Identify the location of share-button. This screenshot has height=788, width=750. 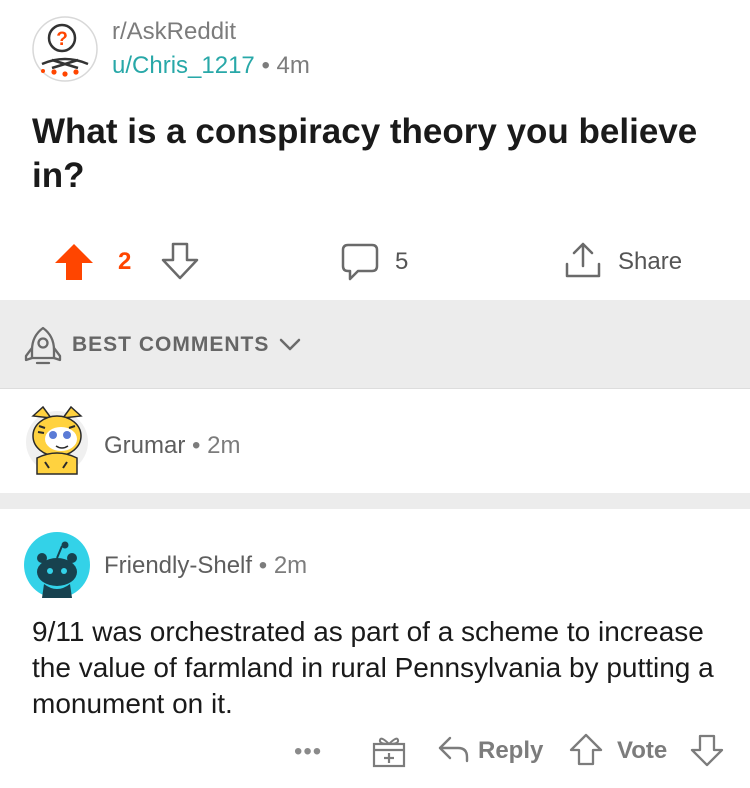
(583, 262).